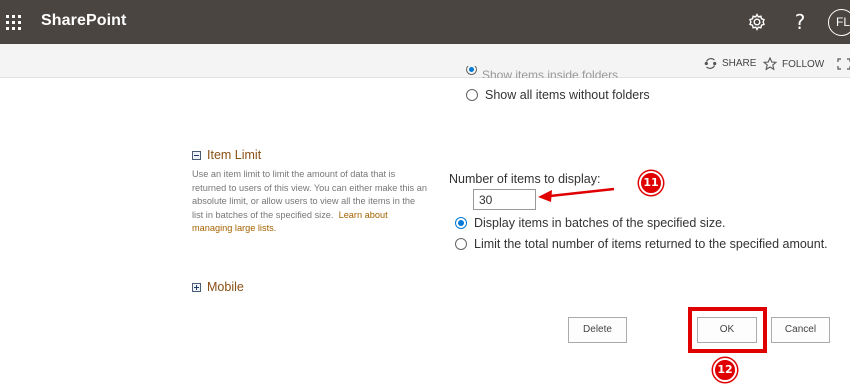  What do you see at coordinates (576, 194) in the screenshot?
I see `annotation-arrow-icon` at bounding box center [576, 194].